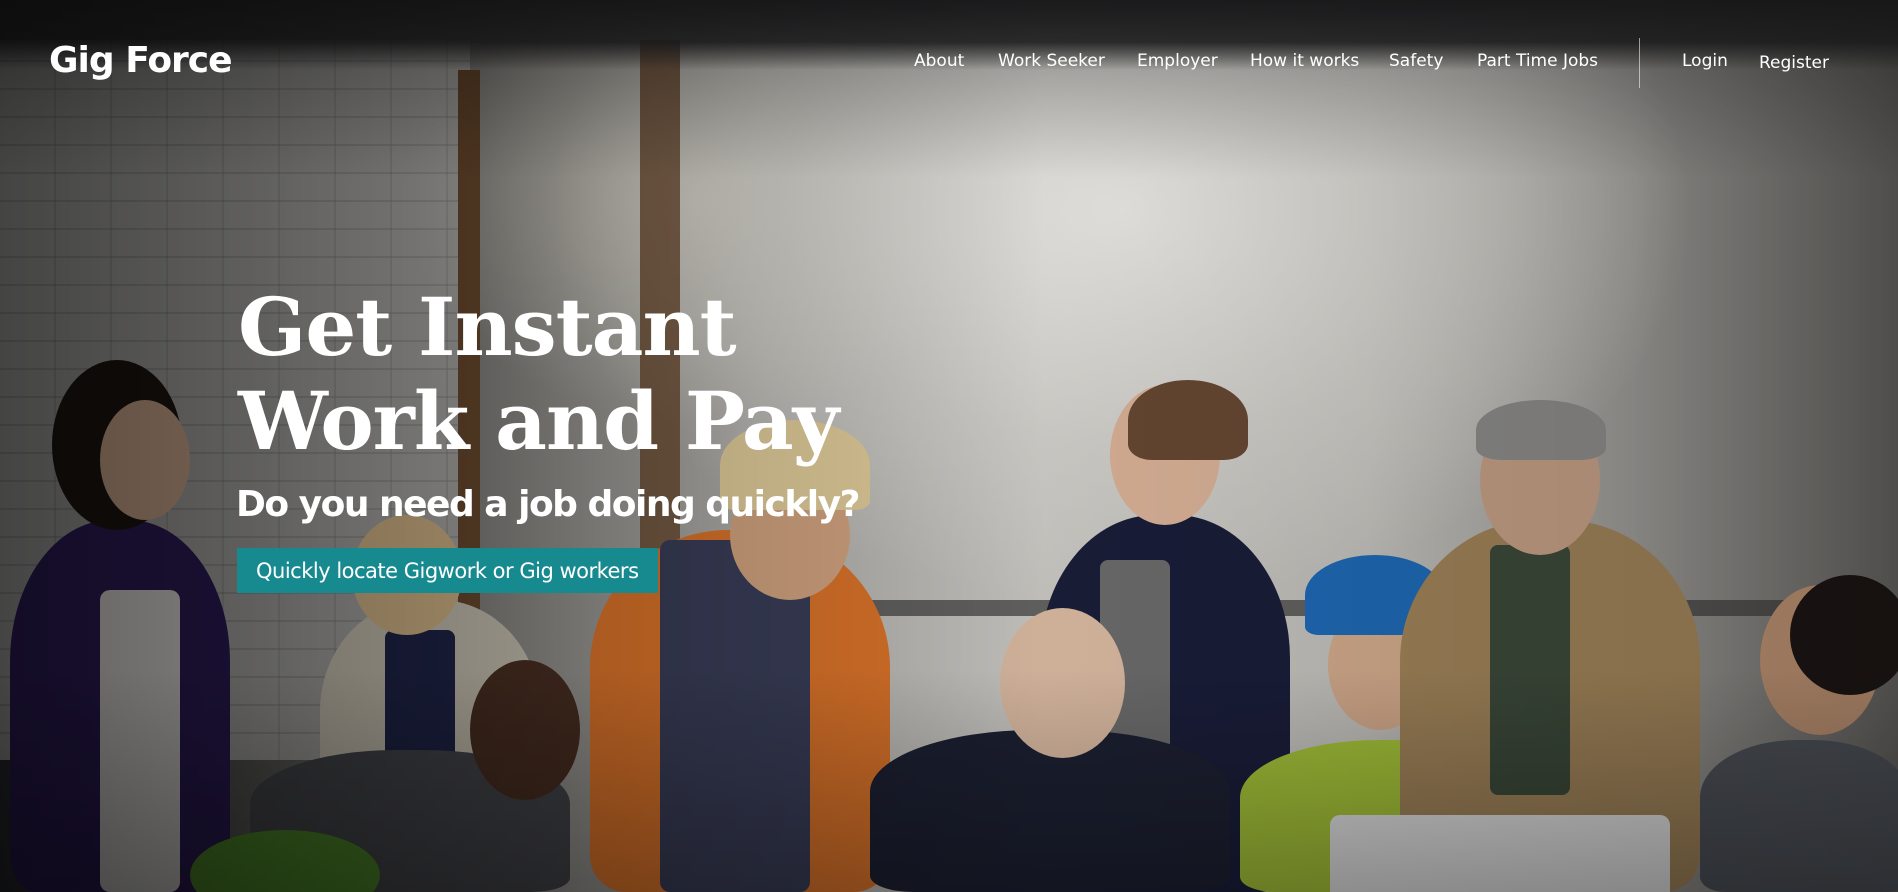  What do you see at coordinates (1794, 63) in the screenshot?
I see `register-link: Register` at bounding box center [1794, 63].